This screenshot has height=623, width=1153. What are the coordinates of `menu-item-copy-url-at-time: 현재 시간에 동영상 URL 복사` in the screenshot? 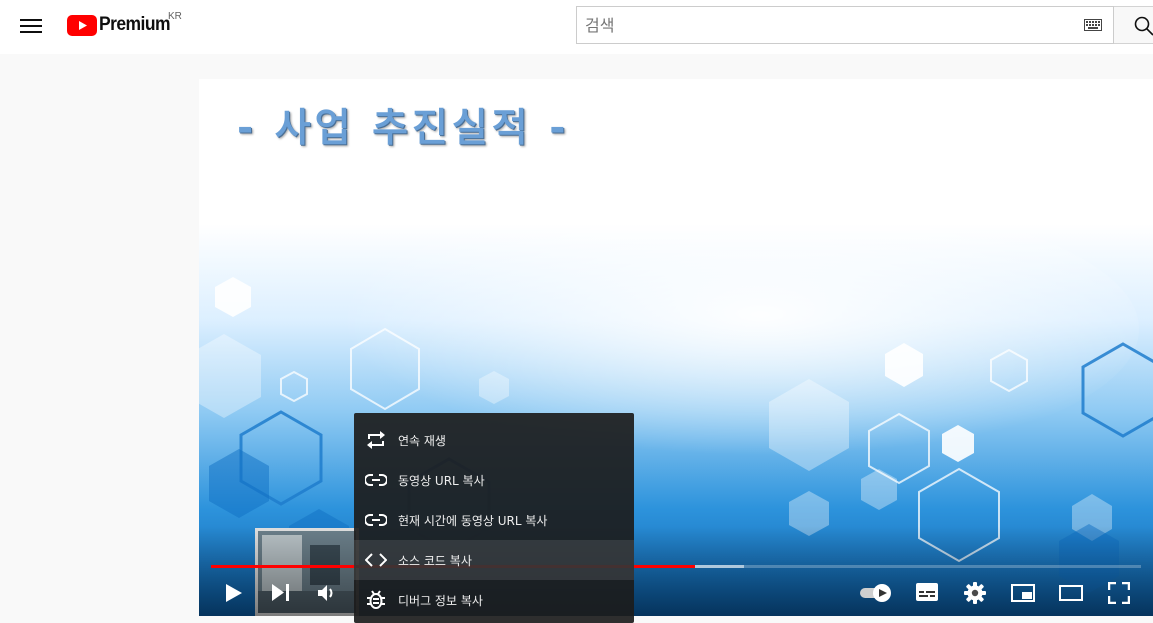 It's located at (494, 520).